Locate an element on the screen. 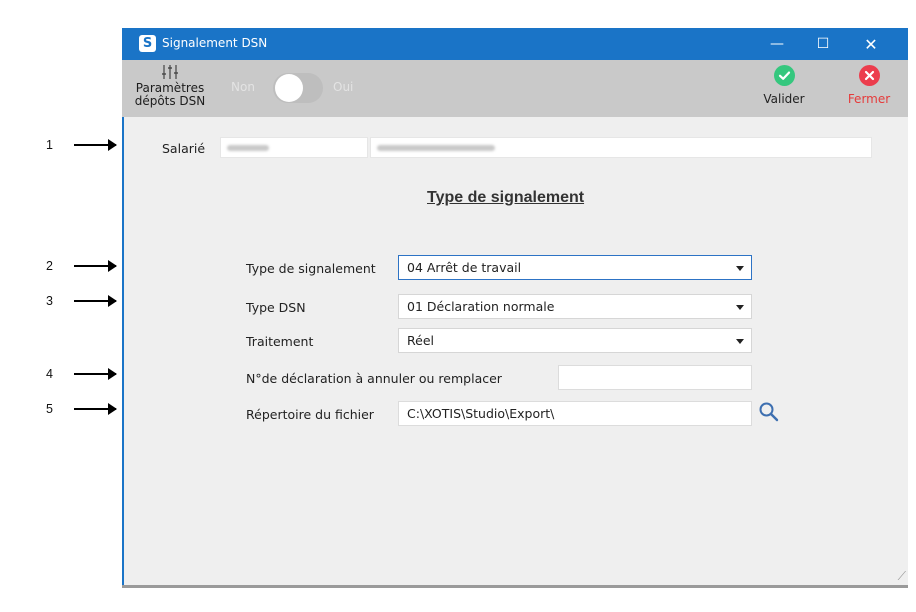 This screenshot has height=612, width=916. window-left-edge is located at coordinates (123, 352).